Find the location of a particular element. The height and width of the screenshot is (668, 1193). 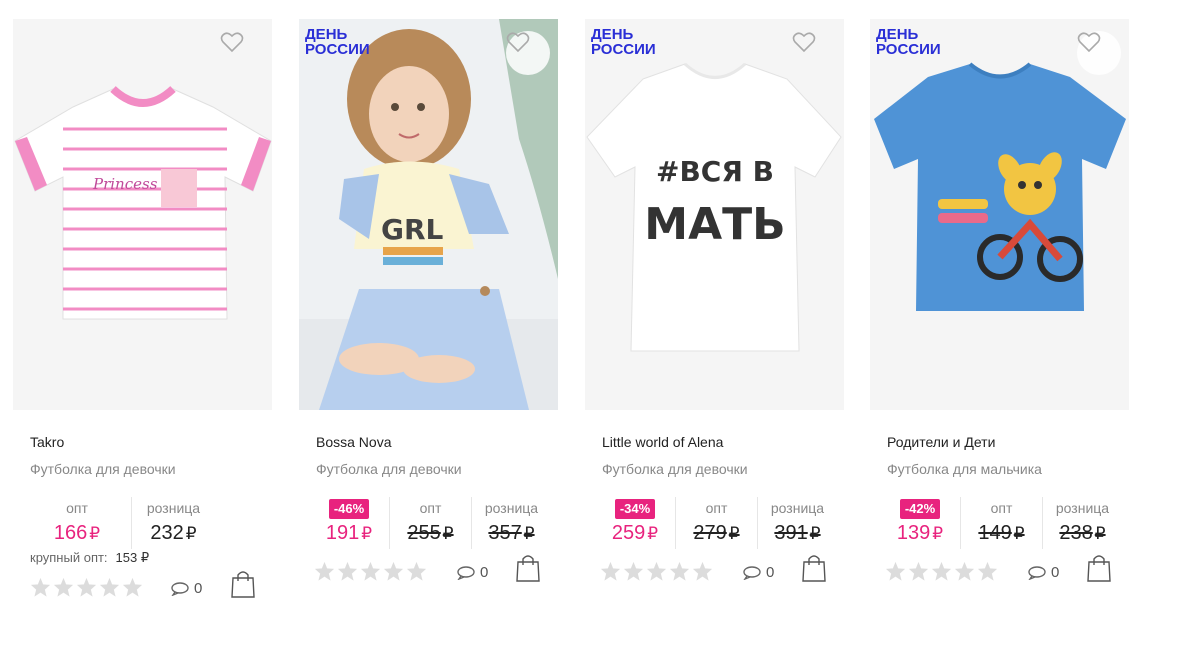

retail-price-block: розница 357 ₽ is located at coordinates (511, 523).